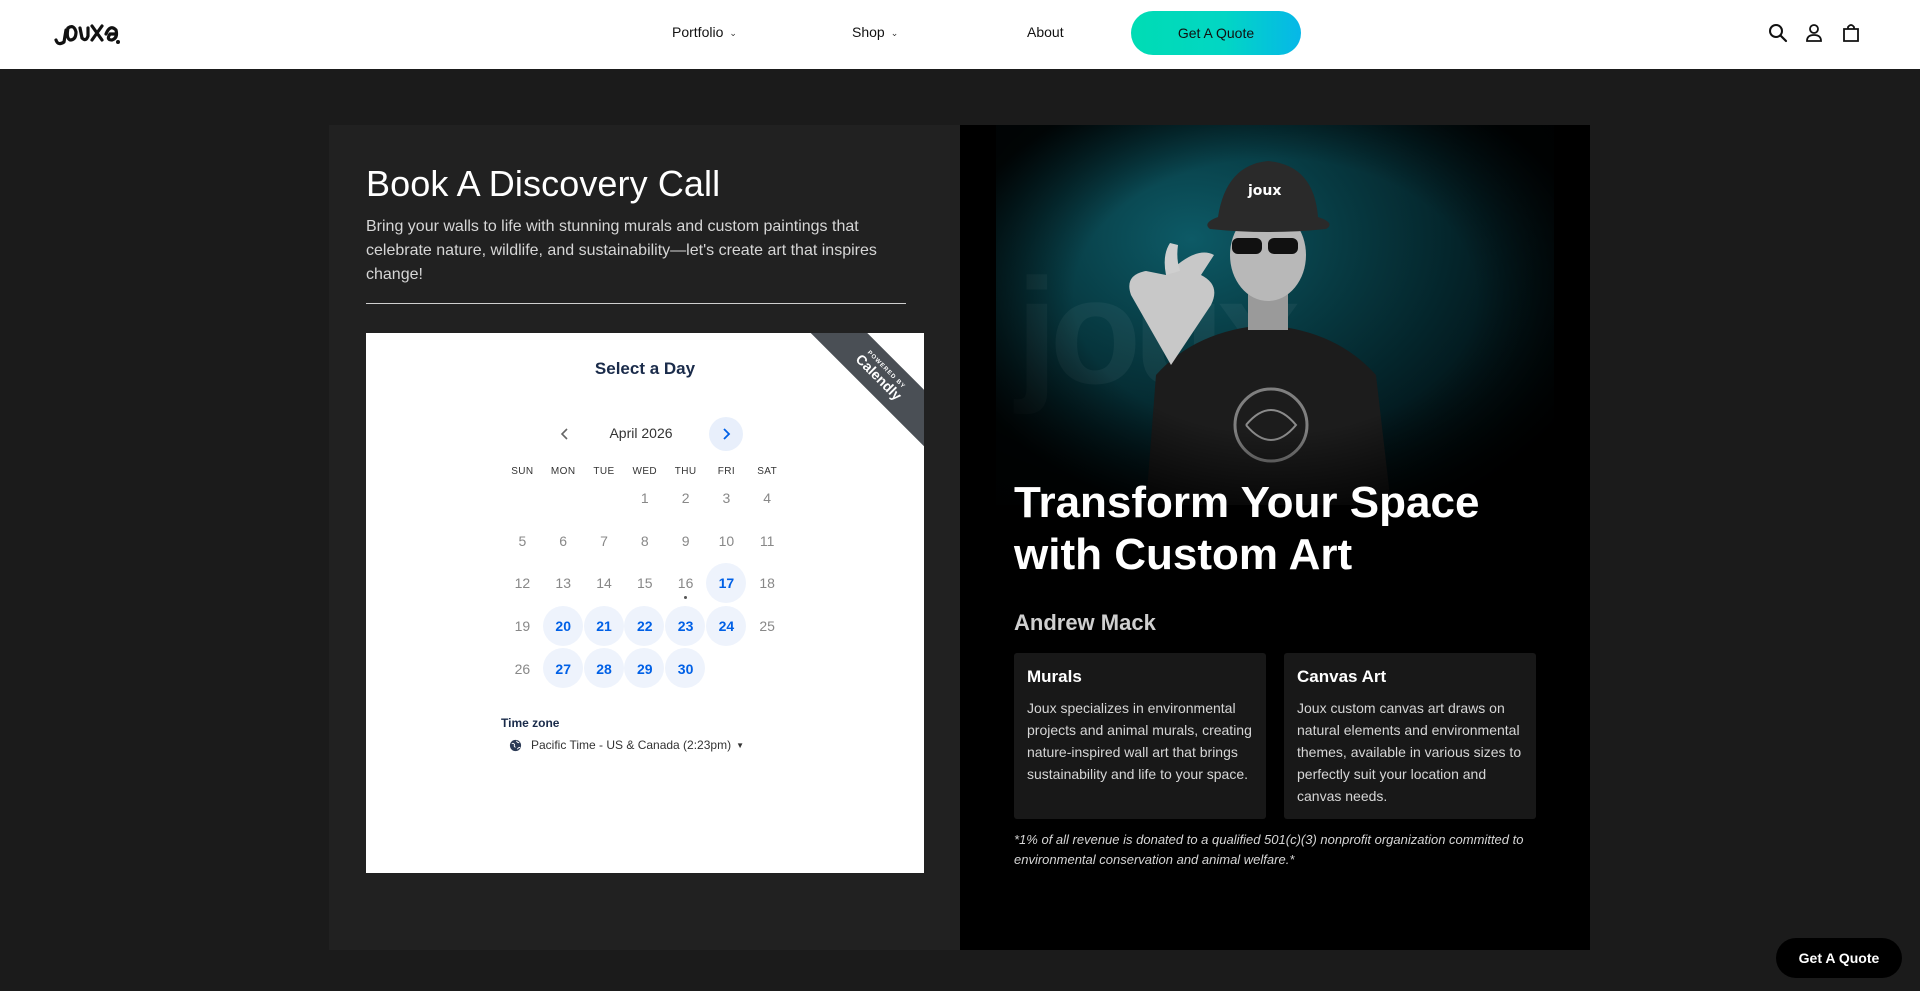 The image size is (1920, 991). I want to click on calendar-day-unavailable: 19, so click(522, 626).